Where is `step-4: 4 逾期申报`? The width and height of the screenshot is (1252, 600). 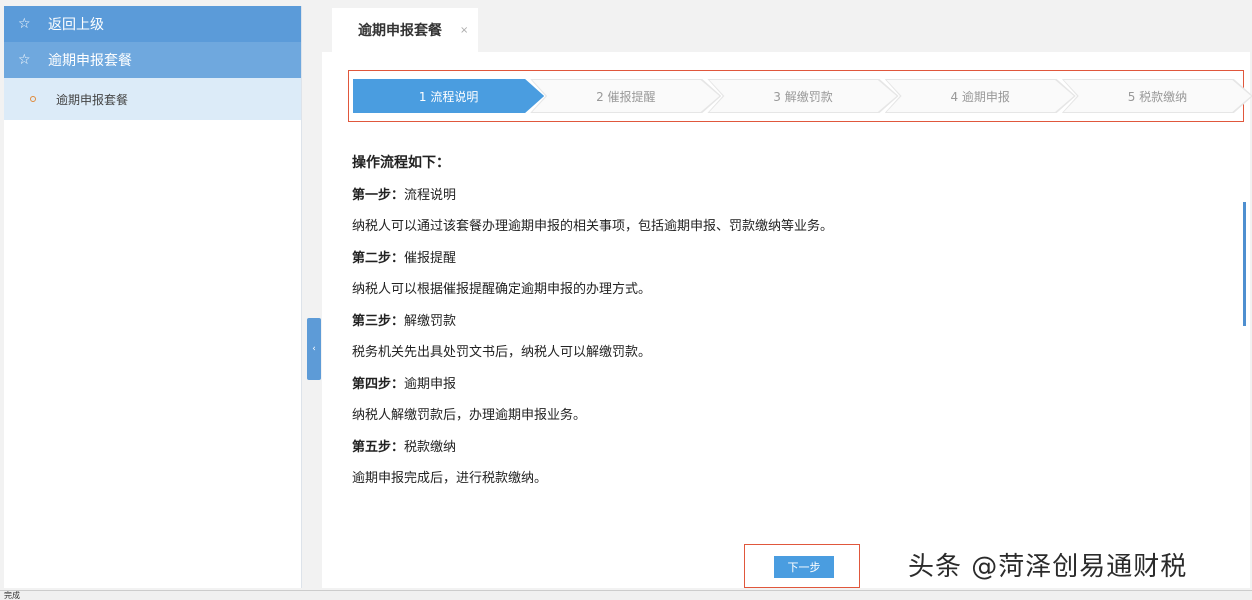
step-4: 4 逾期申报 is located at coordinates (980, 96).